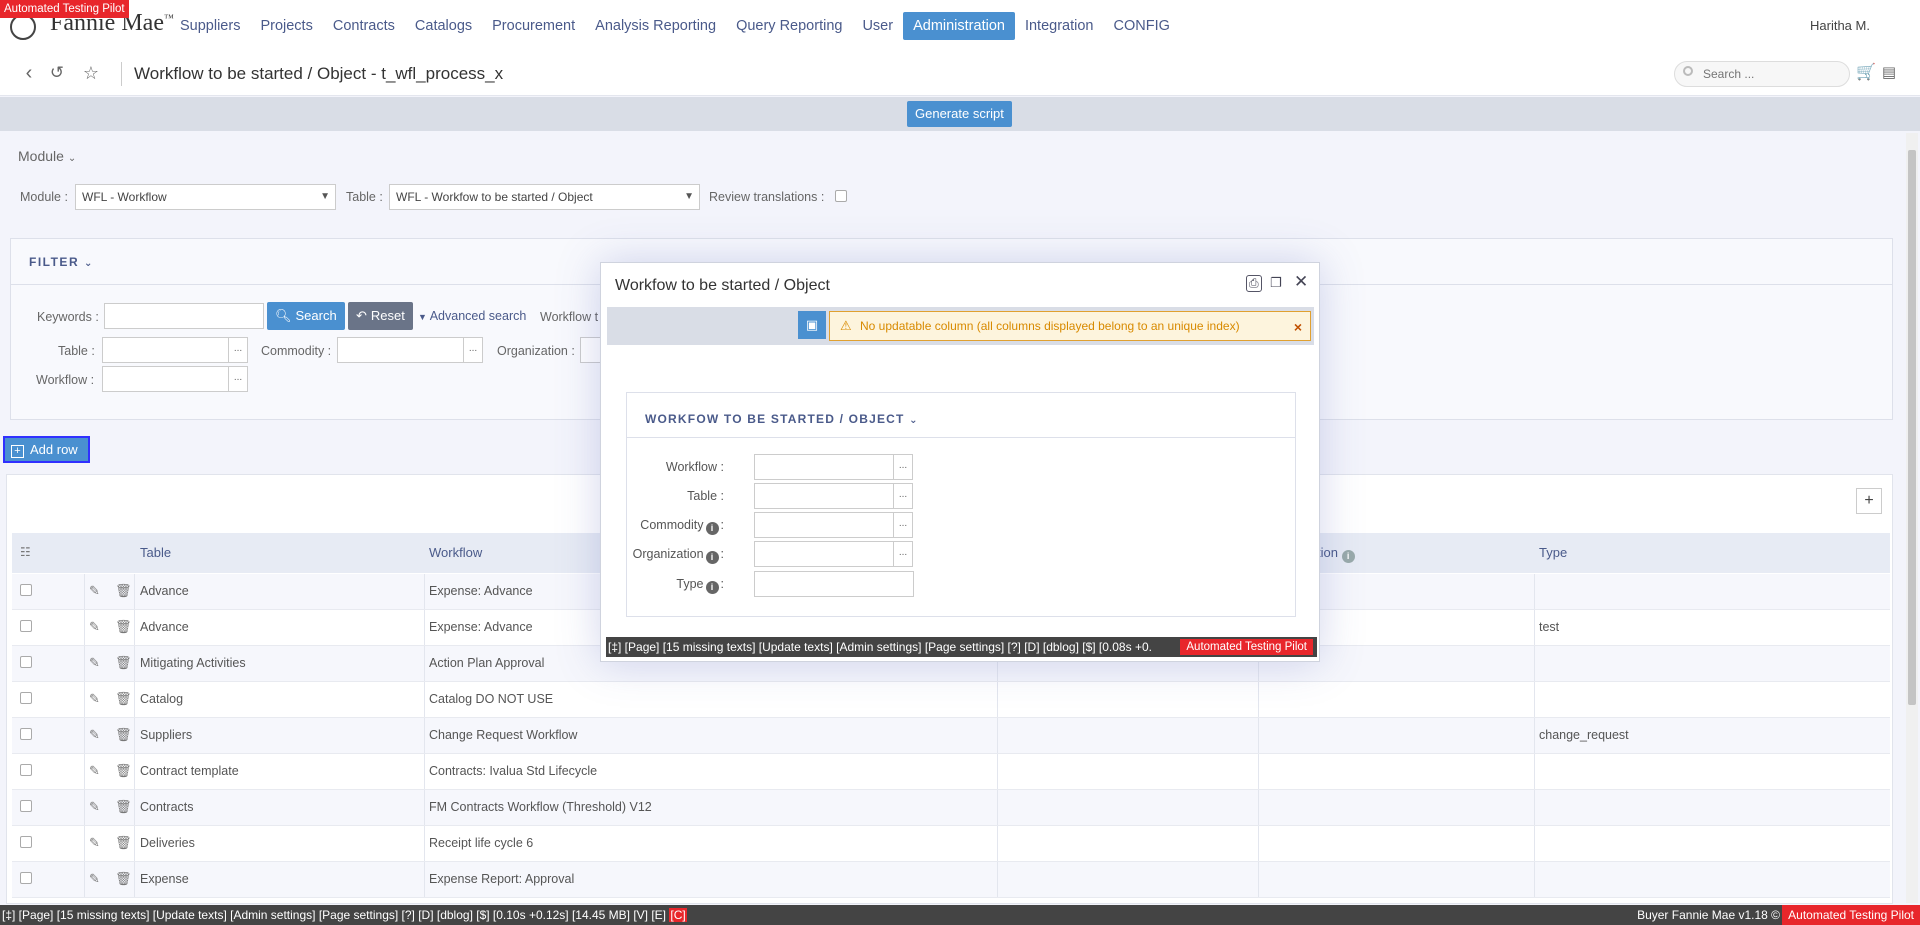 The width and height of the screenshot is (1920, 925). I want to click on column-header-type: Type, so click(1553, 552).